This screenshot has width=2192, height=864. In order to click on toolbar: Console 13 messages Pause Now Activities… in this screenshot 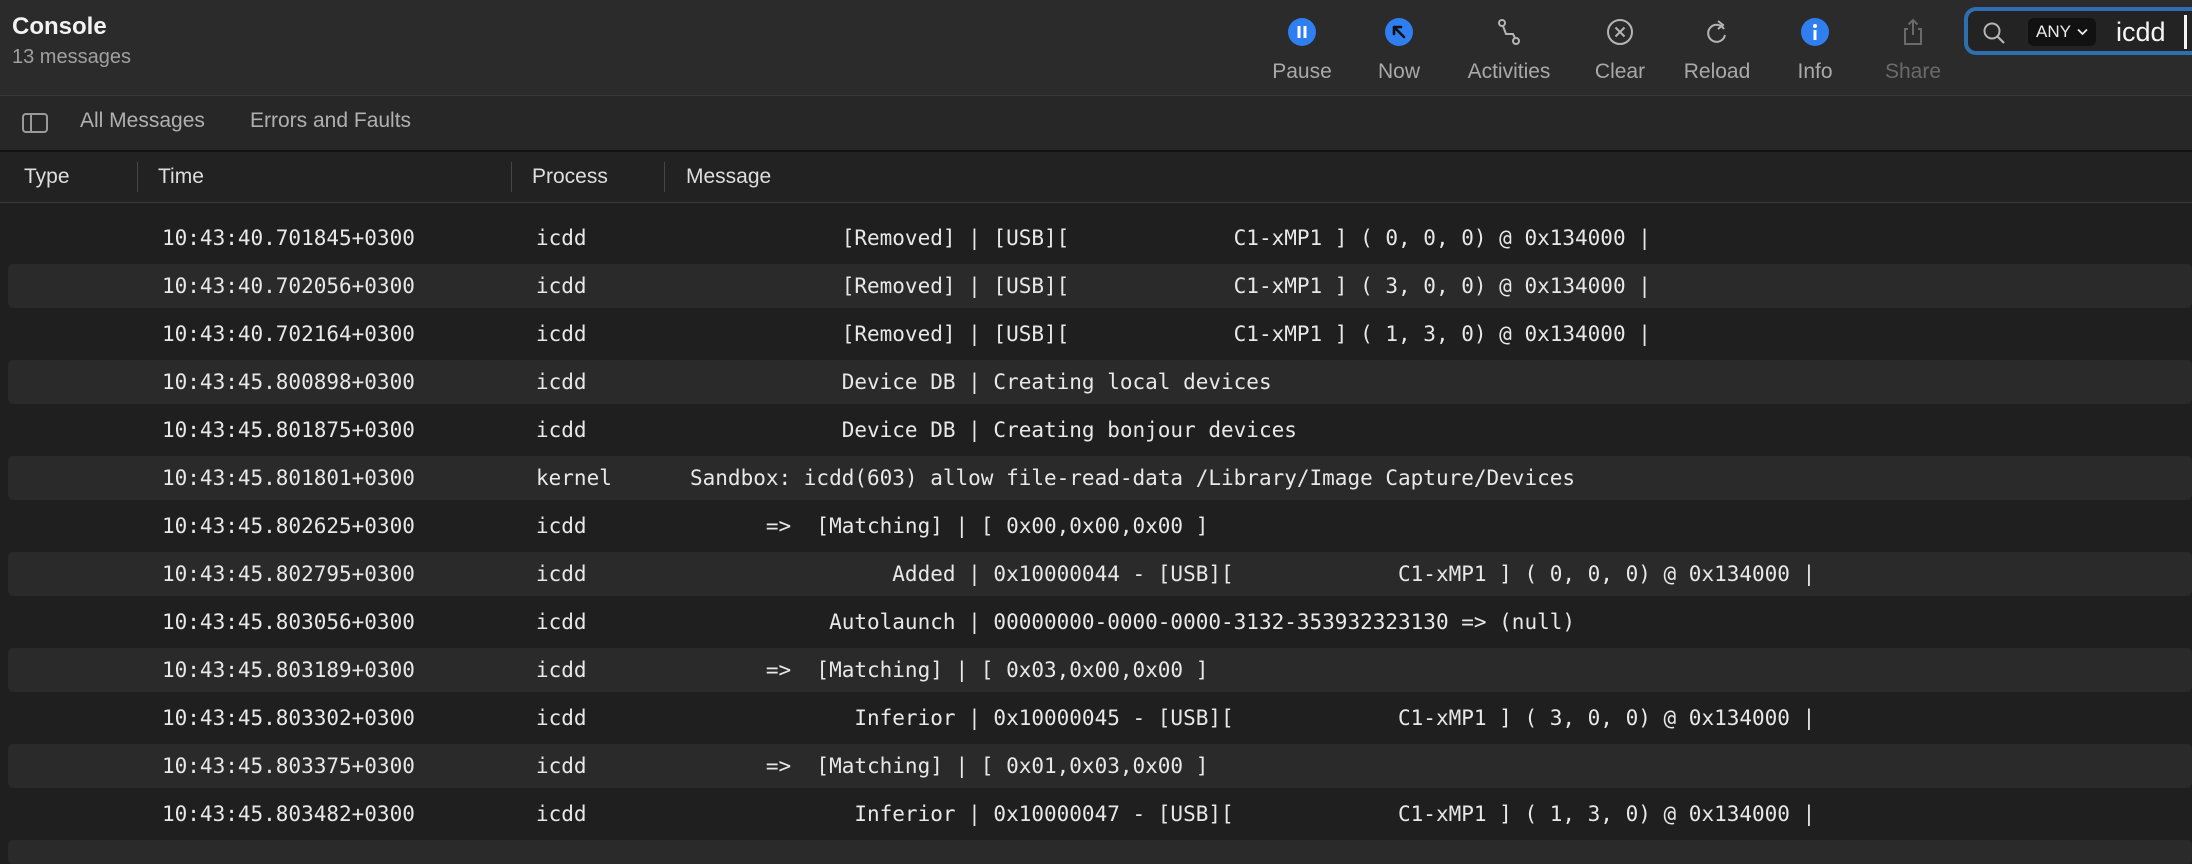, I will do `click(1096, 48)`.